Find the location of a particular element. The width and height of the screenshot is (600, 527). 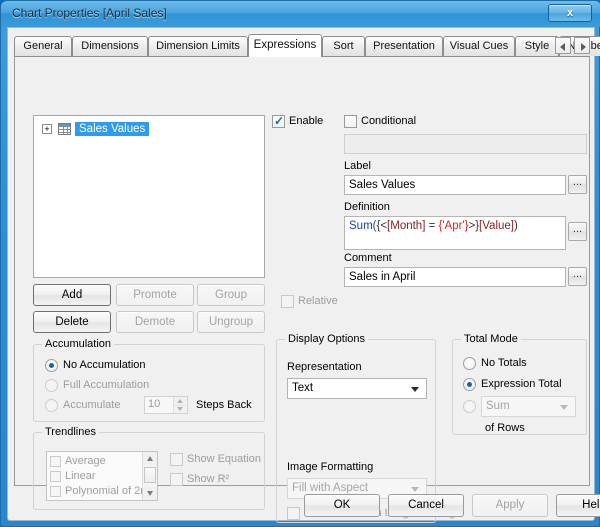

trendlines-group-title: Trendlines is located at coordinates (70, 432).